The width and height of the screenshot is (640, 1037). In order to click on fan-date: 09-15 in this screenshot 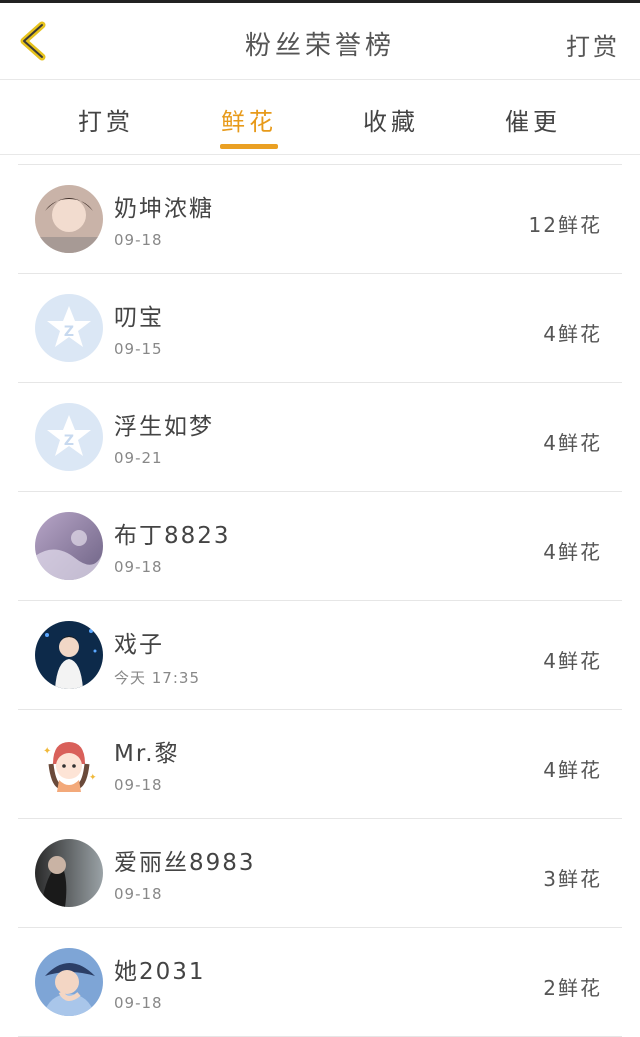, I will do `click(138, 349)`.